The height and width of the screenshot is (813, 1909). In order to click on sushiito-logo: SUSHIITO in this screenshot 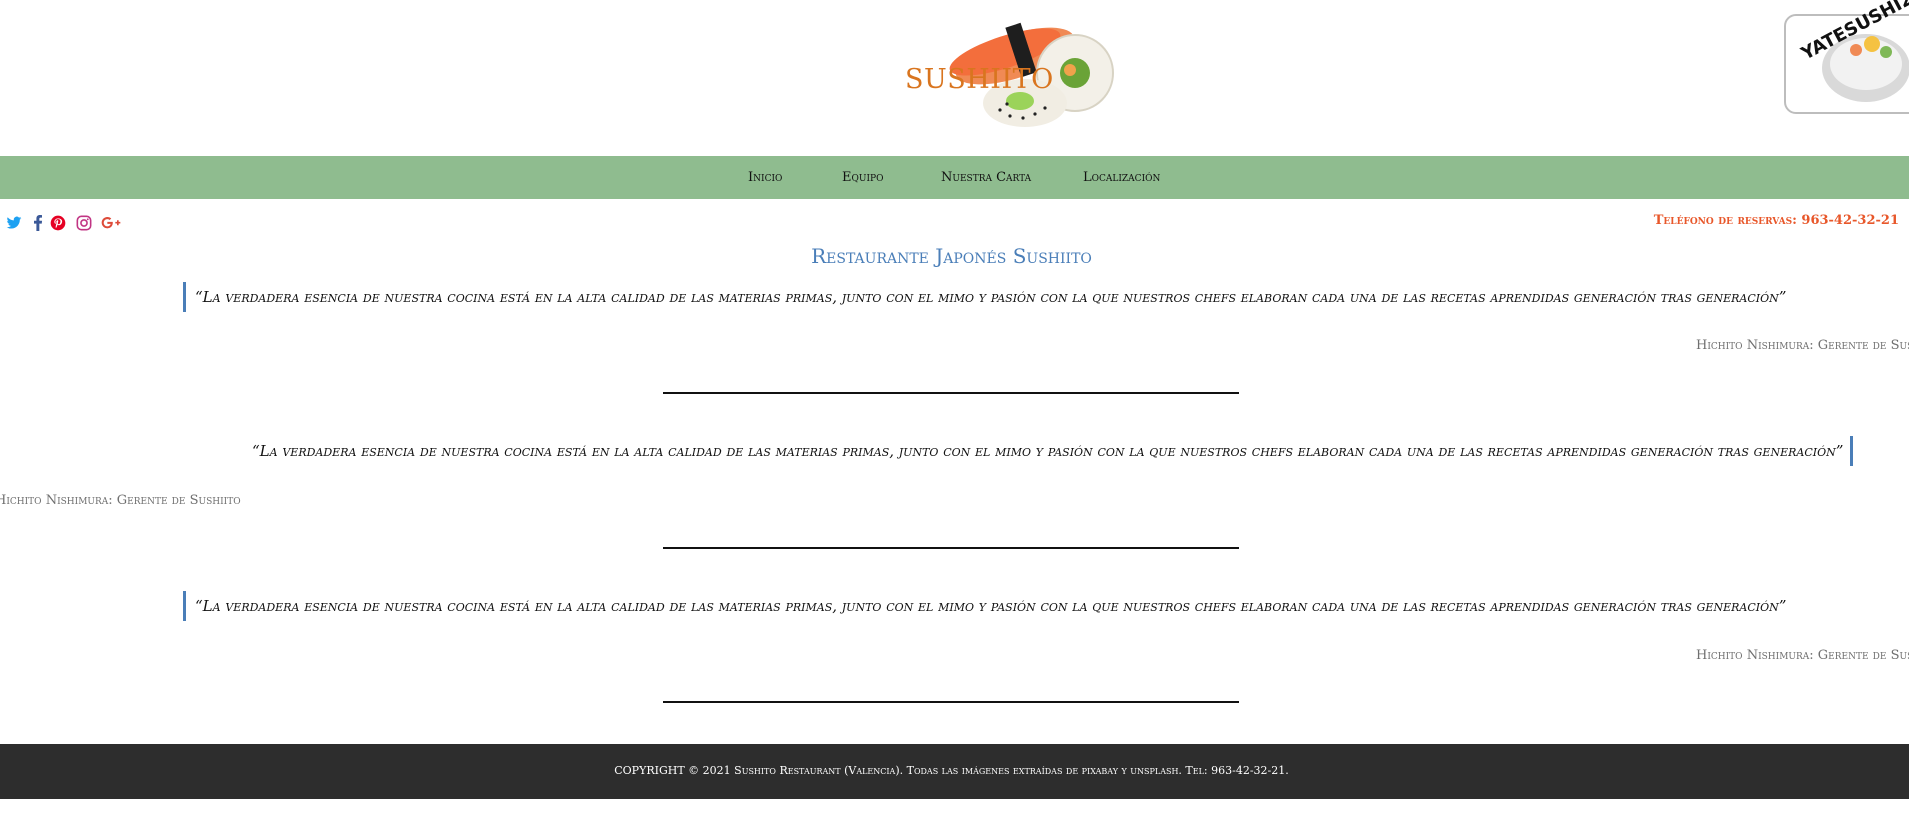, I will do `click(1015, 70)`.